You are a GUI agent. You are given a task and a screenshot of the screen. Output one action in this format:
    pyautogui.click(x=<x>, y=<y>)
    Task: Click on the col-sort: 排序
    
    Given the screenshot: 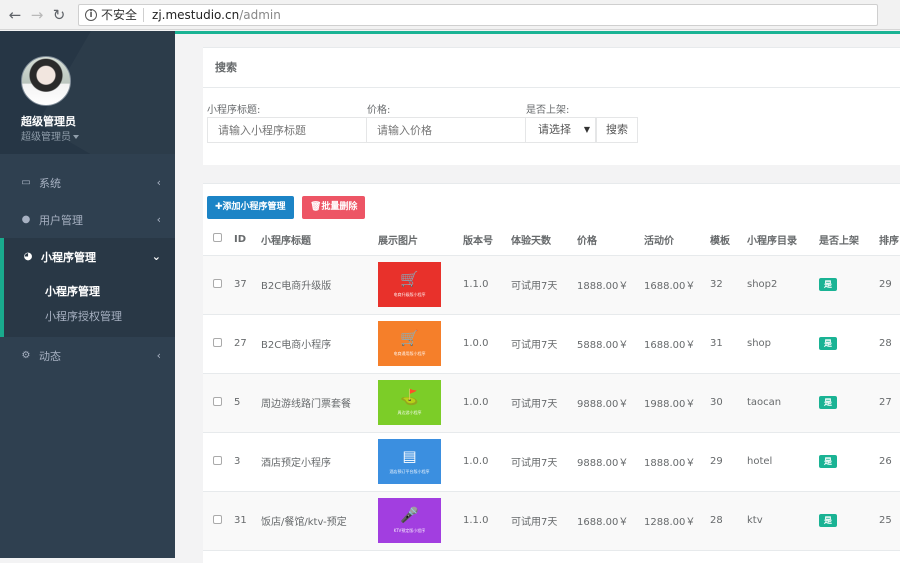 What is the action you would take?
    pyautogui.click(x=889, y=240)
    